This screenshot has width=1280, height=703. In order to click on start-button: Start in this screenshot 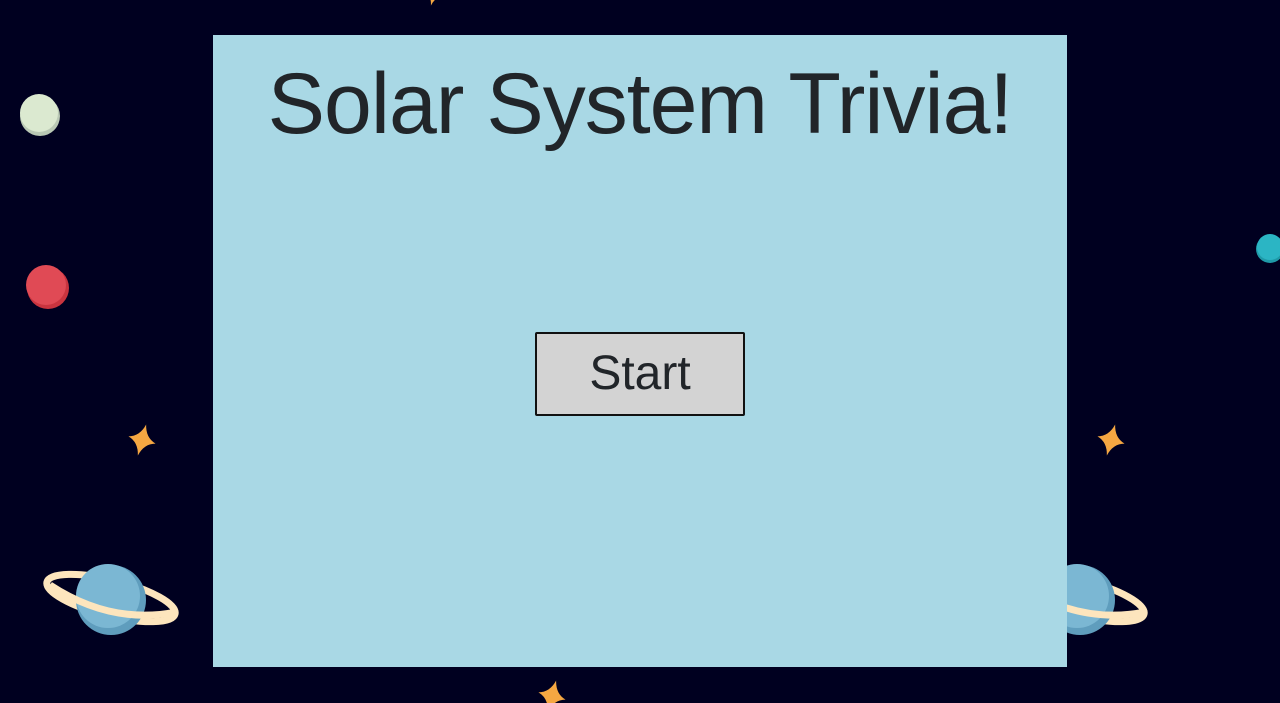, I will do `click(640, 374)`.